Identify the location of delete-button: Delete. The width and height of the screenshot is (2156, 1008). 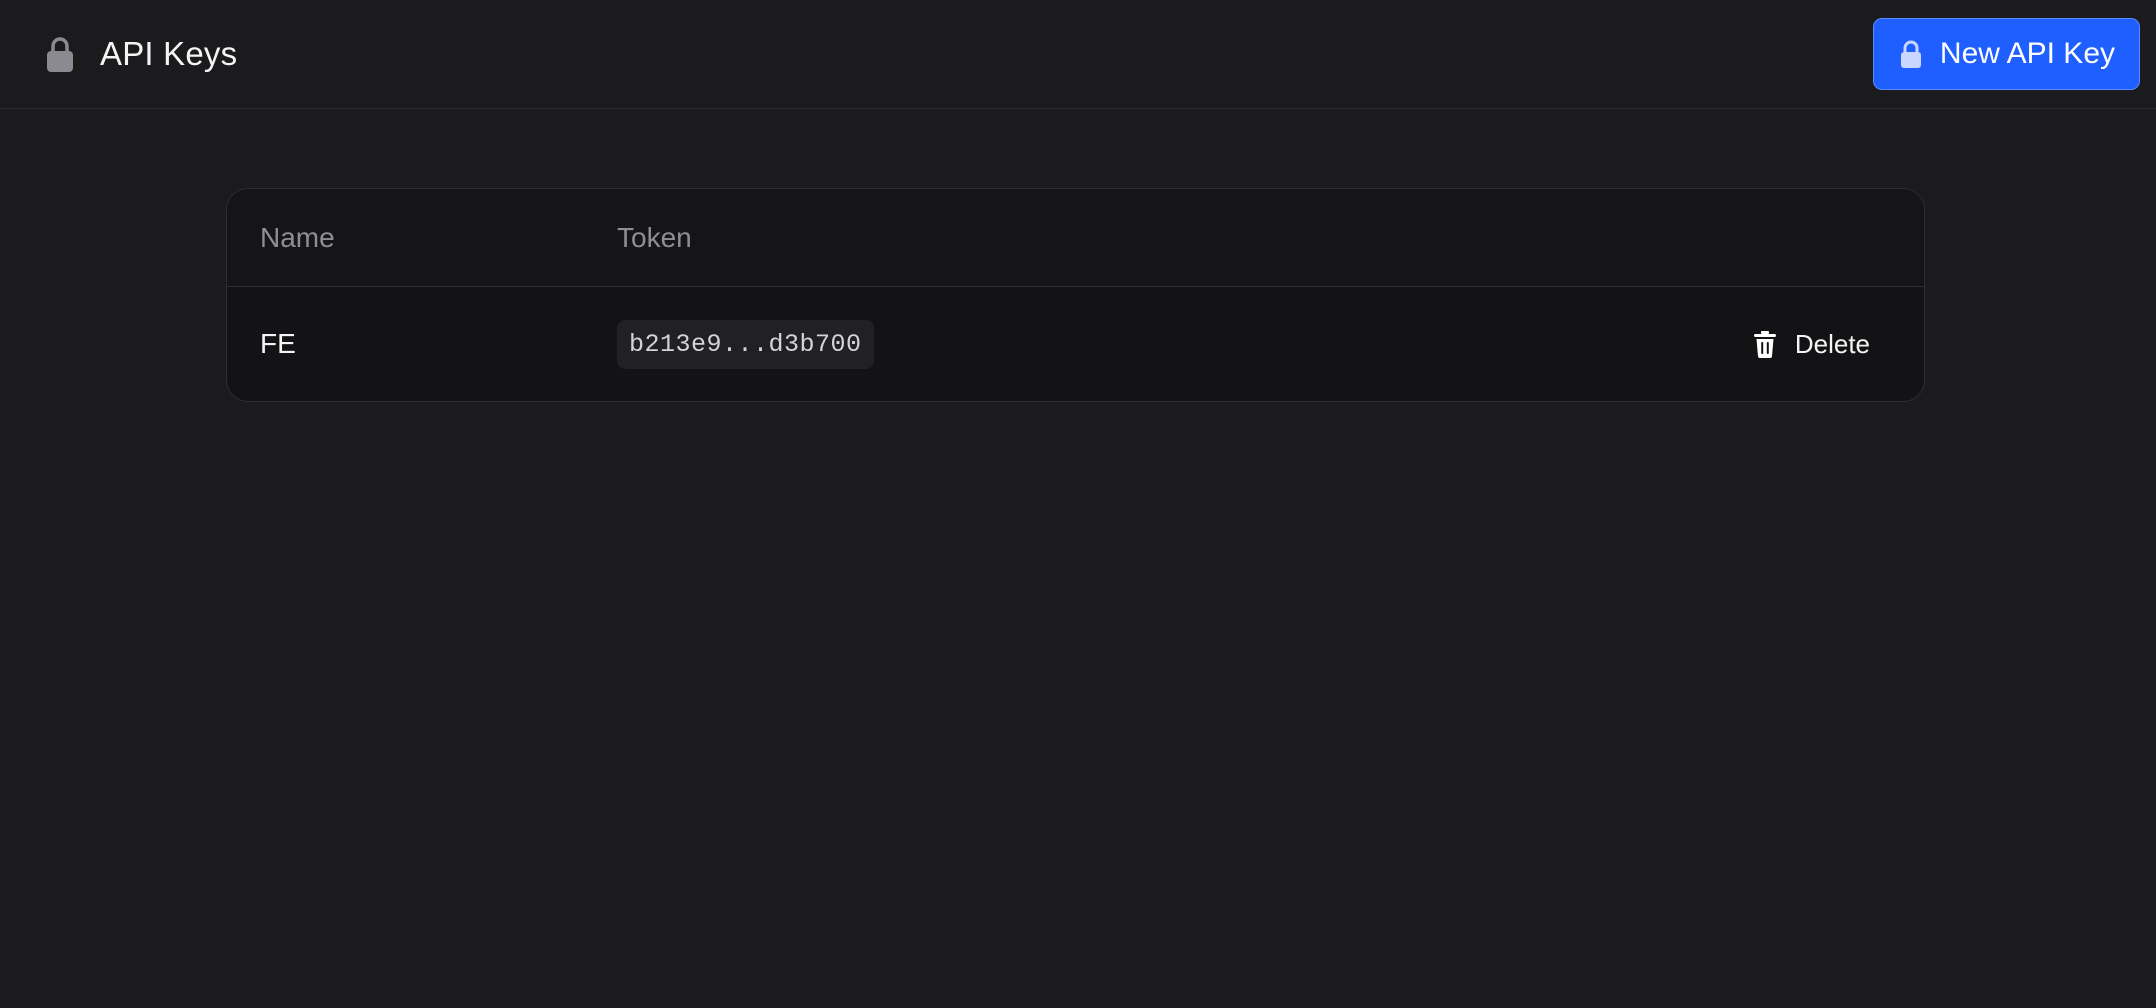
(1811, 344).